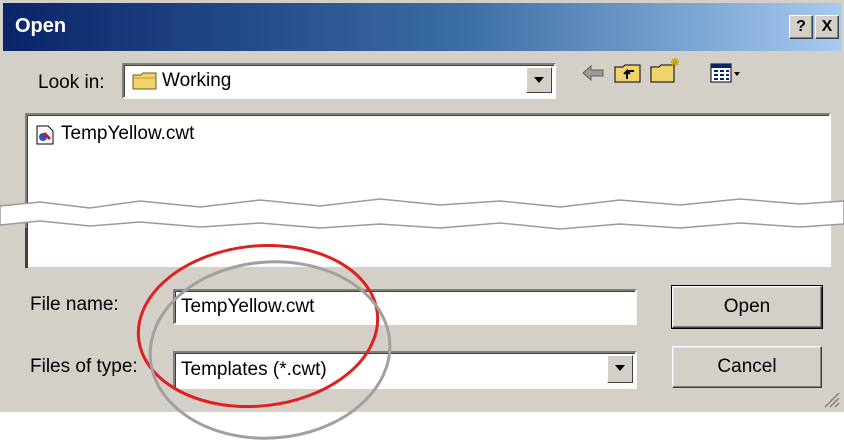 The height and width of the screenshot is (448, 844). What do you see at coordinates (666, 72) in the screenshot?
I see `new-folder-icon` at bounding box center [666, 72].